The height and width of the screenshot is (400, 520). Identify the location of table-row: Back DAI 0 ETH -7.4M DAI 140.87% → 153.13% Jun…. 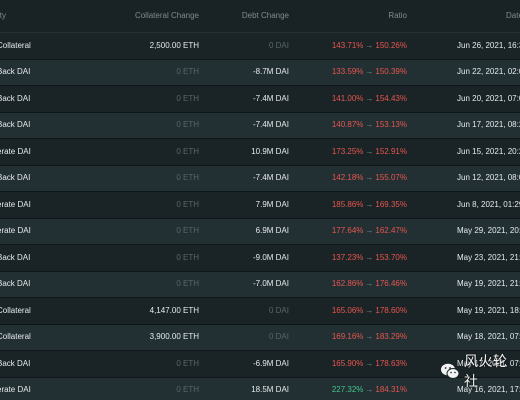
(260, 125).